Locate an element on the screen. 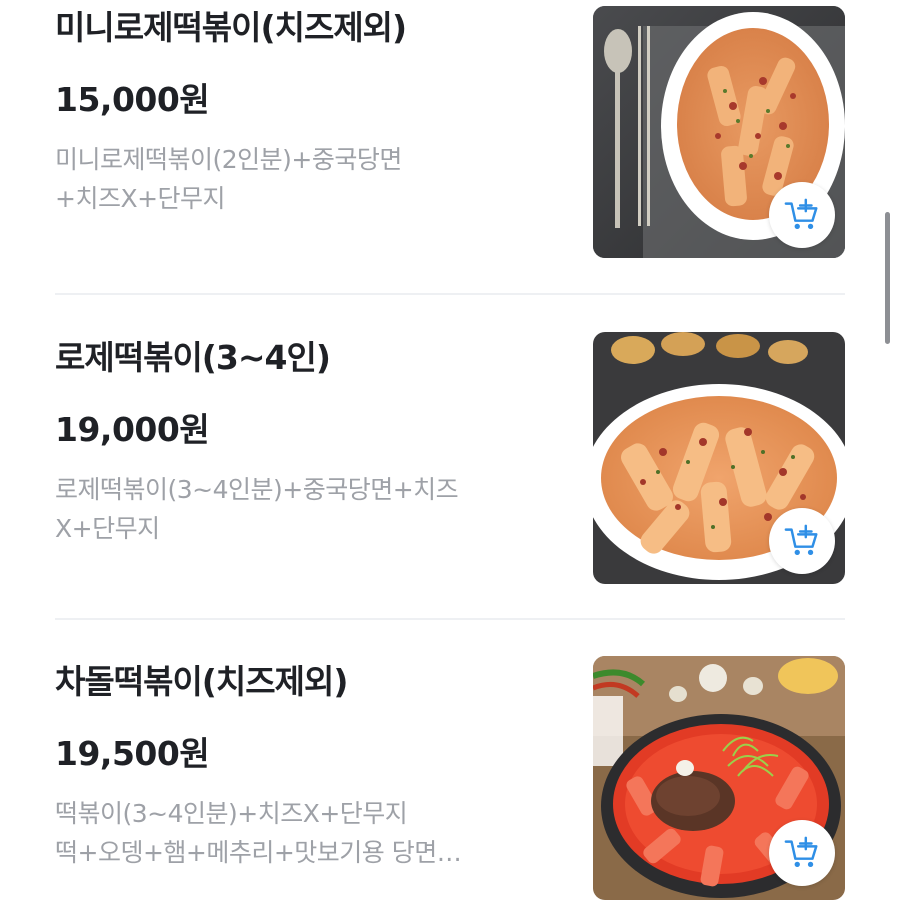  menu-item-description-line: 미니로제떡볶이(2인분)+중국당면 is located at coordinates (228, 159).